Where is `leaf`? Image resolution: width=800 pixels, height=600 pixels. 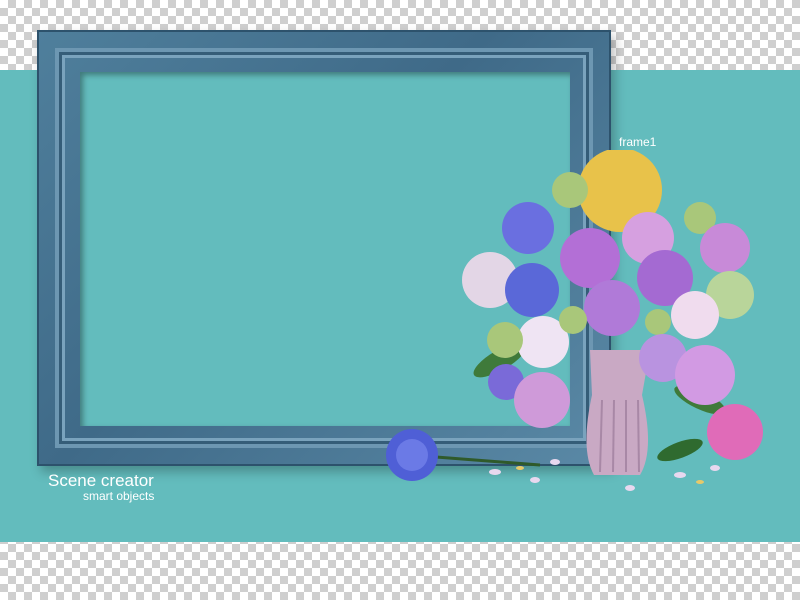 leaf is located at coordinates (680, 450).